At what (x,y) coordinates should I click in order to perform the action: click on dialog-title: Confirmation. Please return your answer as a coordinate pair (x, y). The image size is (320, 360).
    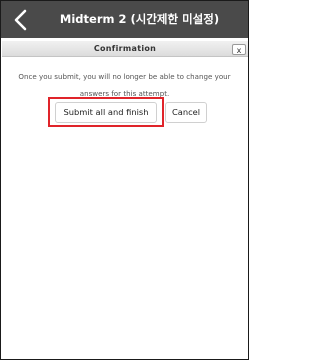
    Looking at the image, I should click on (125, 48).